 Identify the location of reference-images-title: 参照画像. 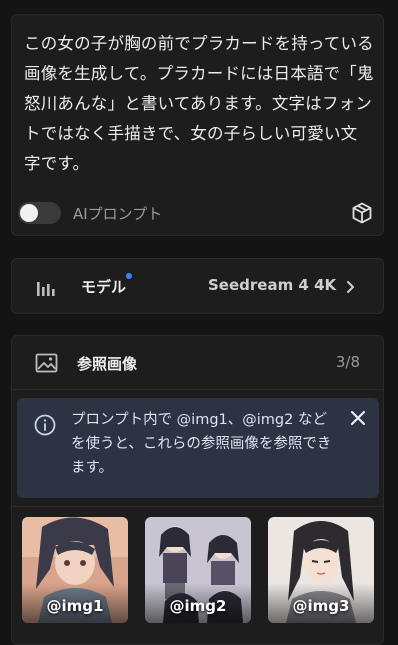
(107, 364).